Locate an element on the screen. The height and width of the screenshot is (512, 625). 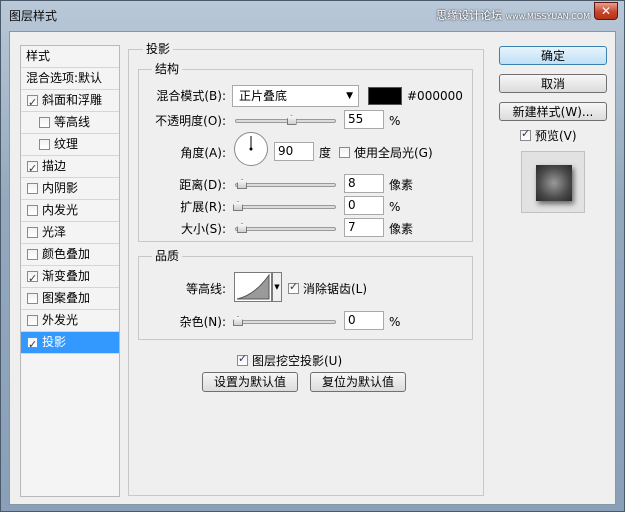
window-title: 图层样式 is located at coordinates (33, 16).